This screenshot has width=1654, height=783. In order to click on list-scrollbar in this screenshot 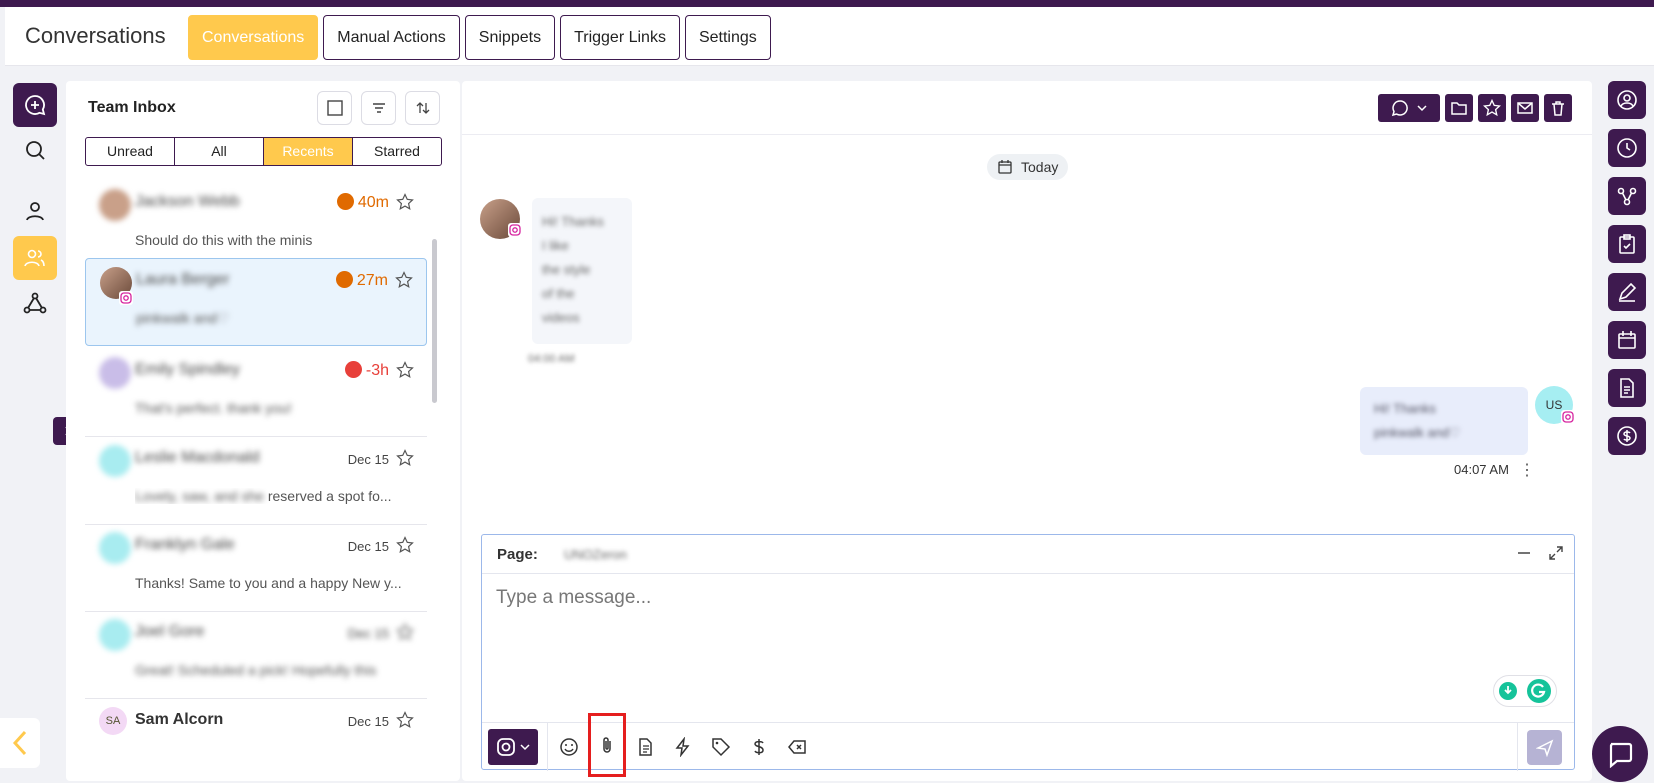, I will do `click(434, 321)`.